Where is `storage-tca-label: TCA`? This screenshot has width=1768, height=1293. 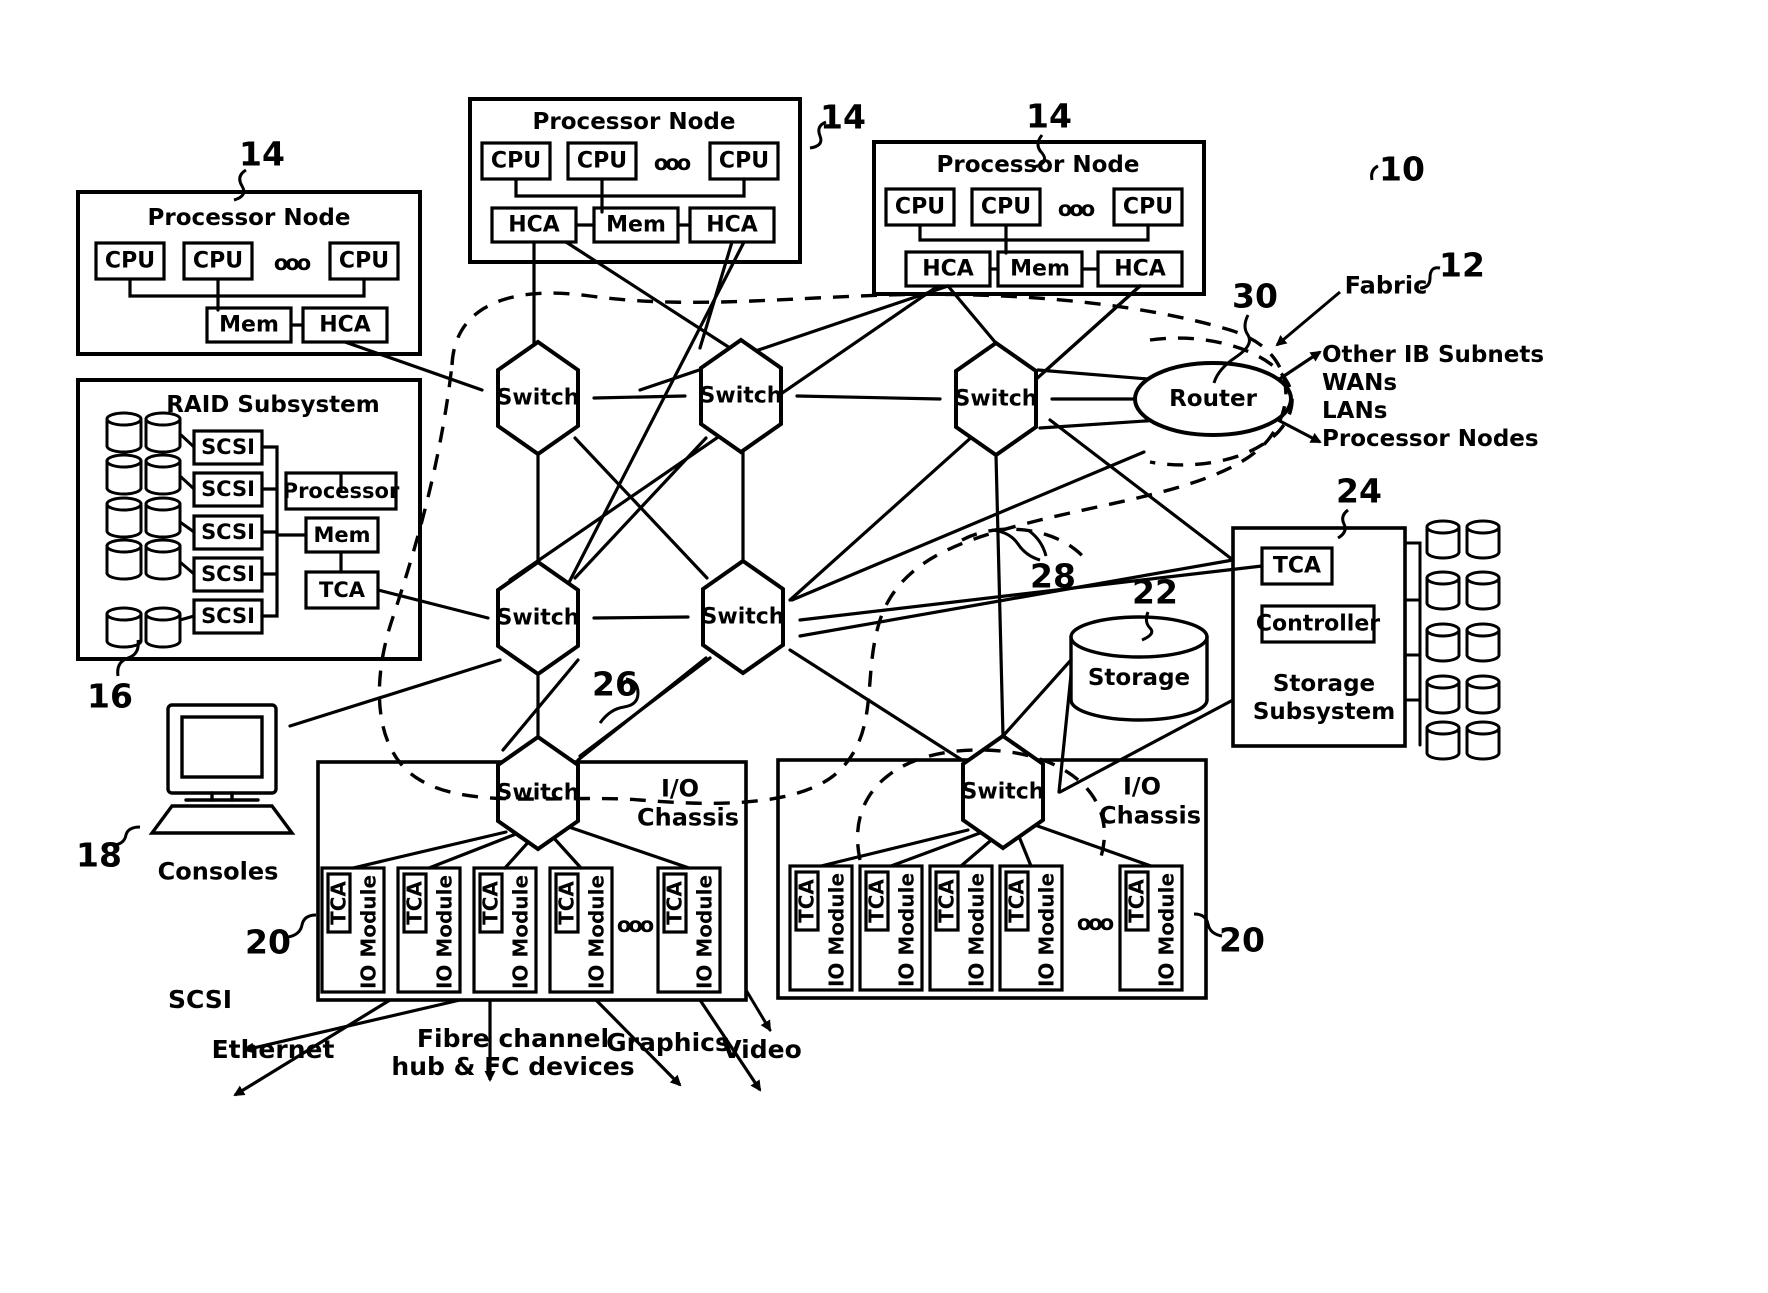
storage-tca-label: TCA is located at coordinates (1297, 566).